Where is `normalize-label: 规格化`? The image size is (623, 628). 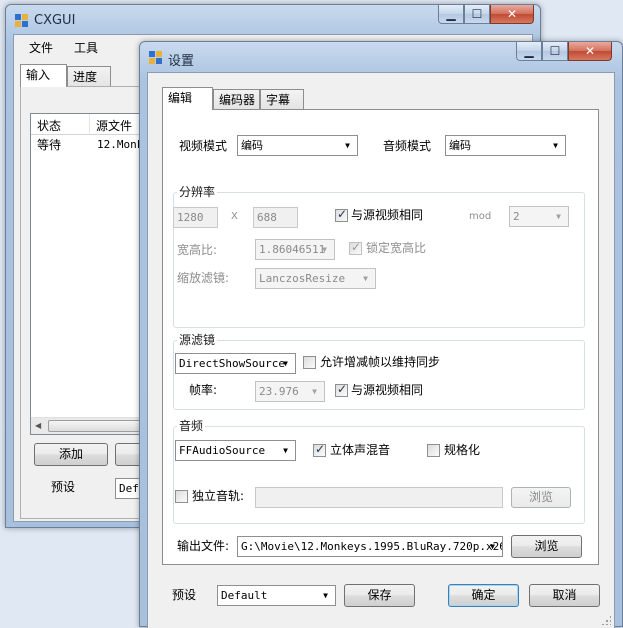
normalize-label: 规格化 is located at coordinates (462, 450).